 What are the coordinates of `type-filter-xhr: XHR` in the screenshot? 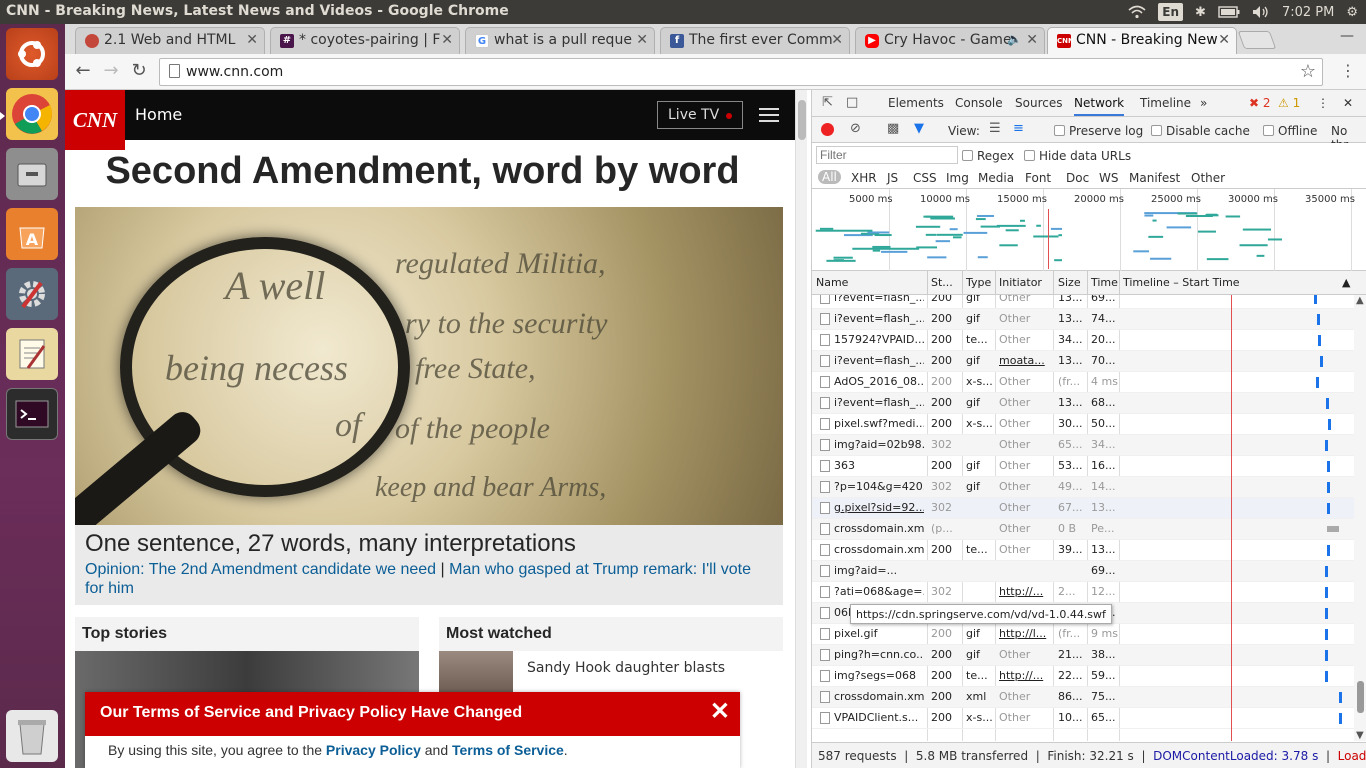 It's located at (864, 178).